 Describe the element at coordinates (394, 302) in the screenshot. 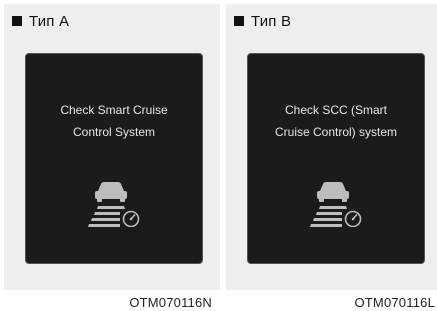

I see `image-code-b: OTM070116L` at that location.